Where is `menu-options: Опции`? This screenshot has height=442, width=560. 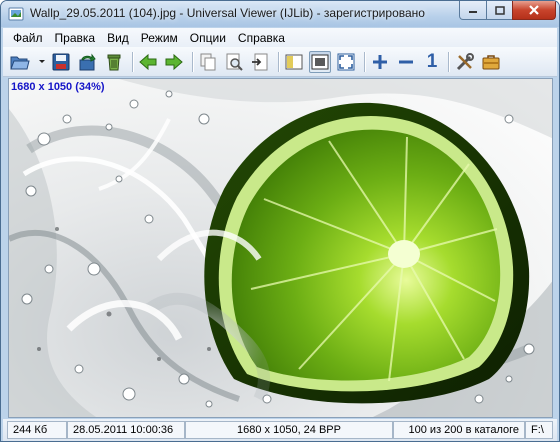
menu-options: Опции is located at coordinates (208, 38).